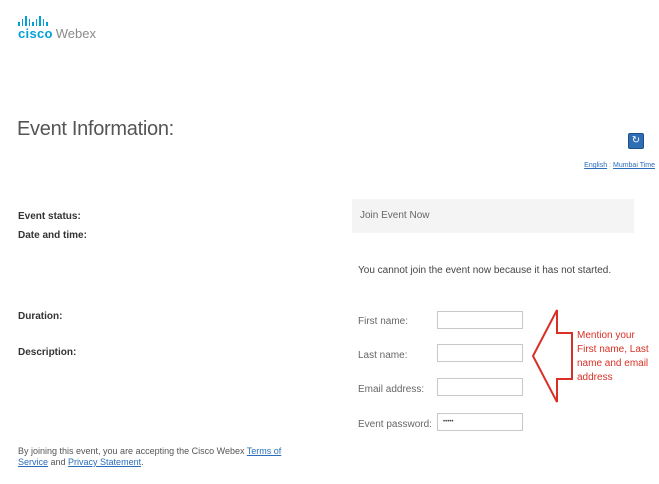  I want to click on join-event-title: Join Event Now, so click(395, 215).